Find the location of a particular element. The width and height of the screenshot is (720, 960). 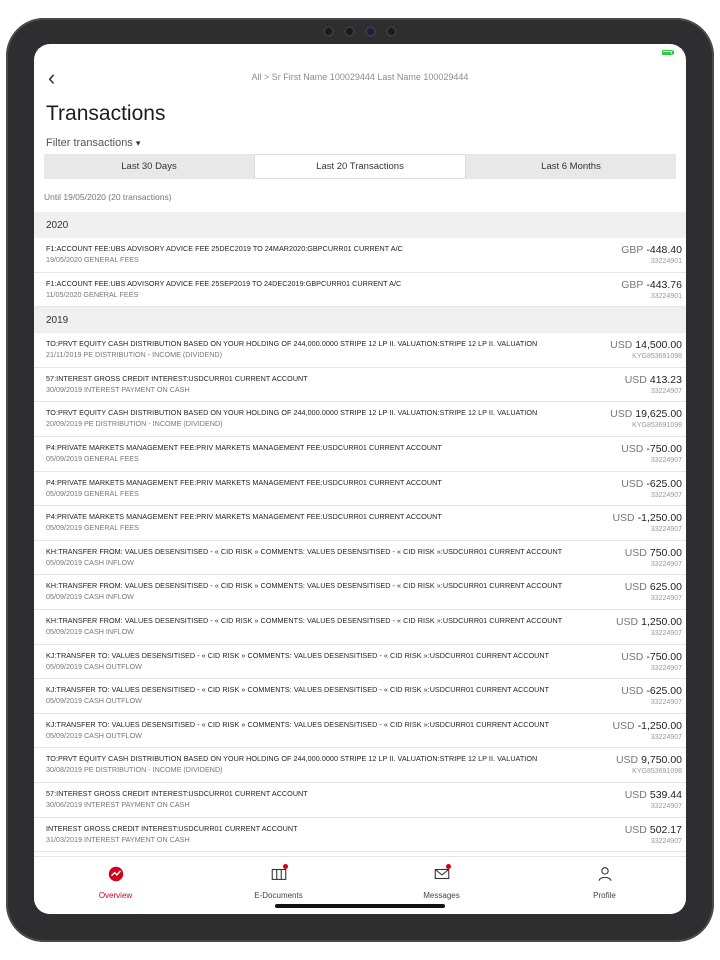

transaction-amount: GBP -443.76 is located at coordinates (651, 285).